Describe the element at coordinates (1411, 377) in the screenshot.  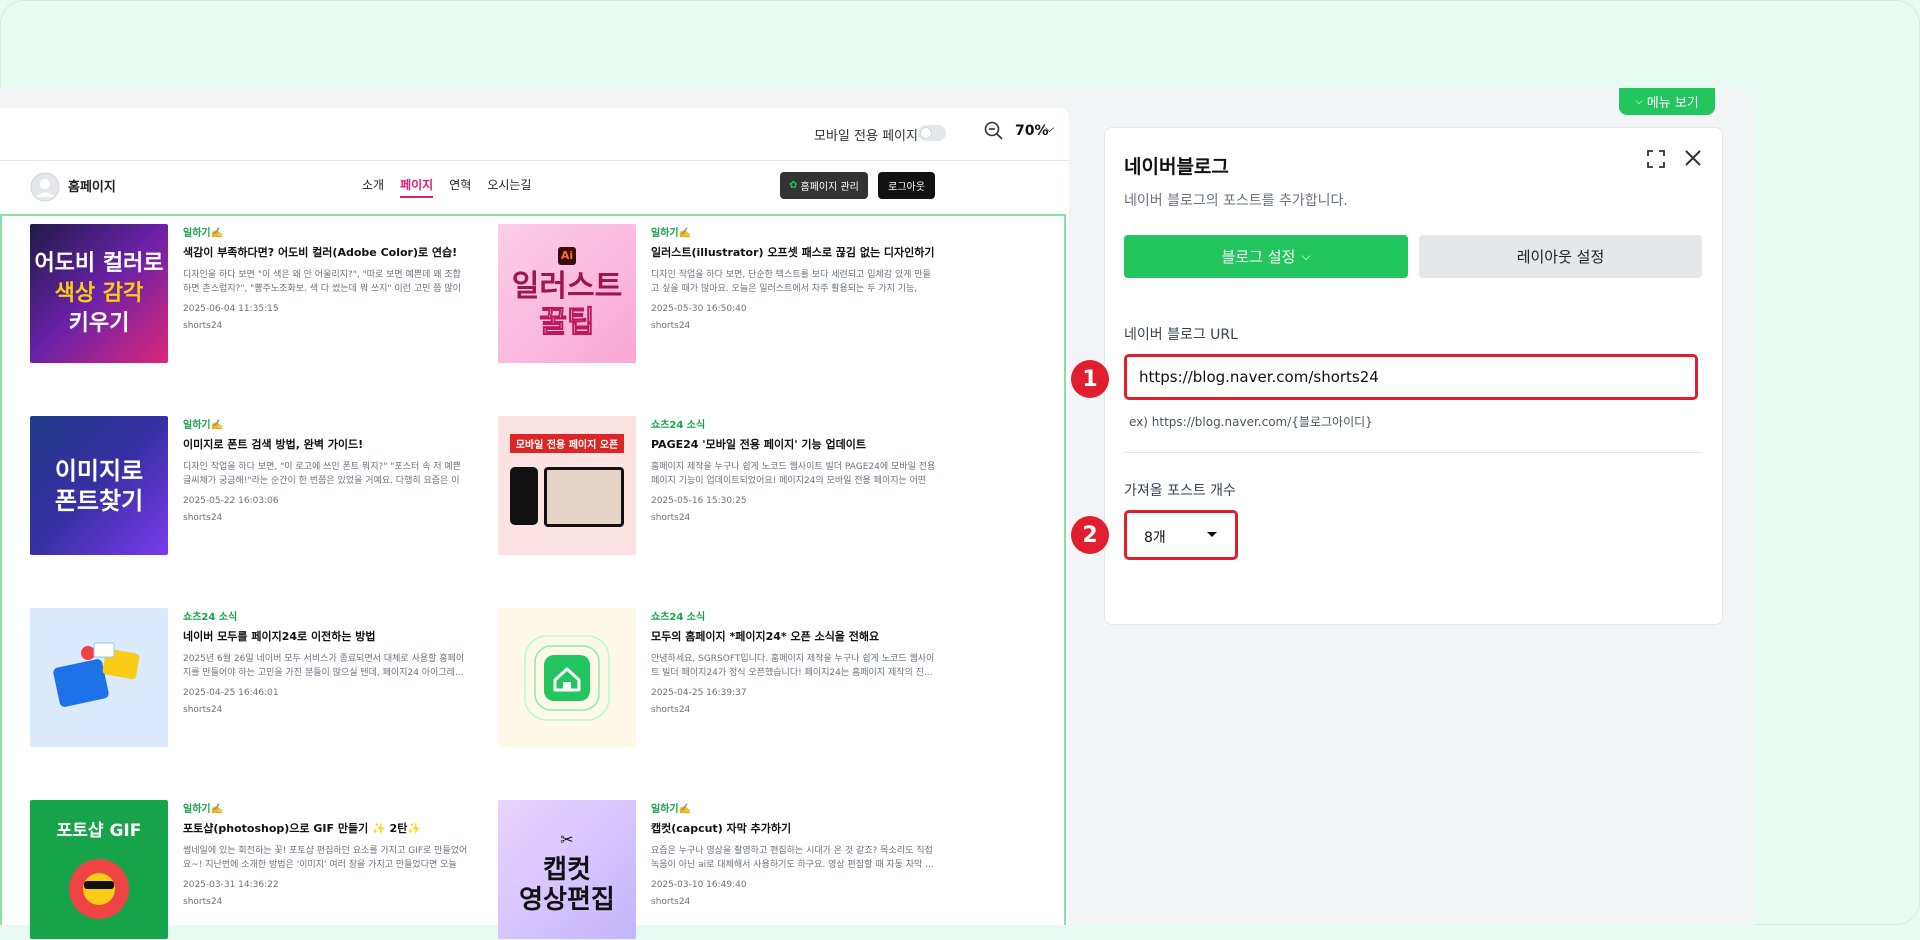
I see `blog-url-input` at that location.